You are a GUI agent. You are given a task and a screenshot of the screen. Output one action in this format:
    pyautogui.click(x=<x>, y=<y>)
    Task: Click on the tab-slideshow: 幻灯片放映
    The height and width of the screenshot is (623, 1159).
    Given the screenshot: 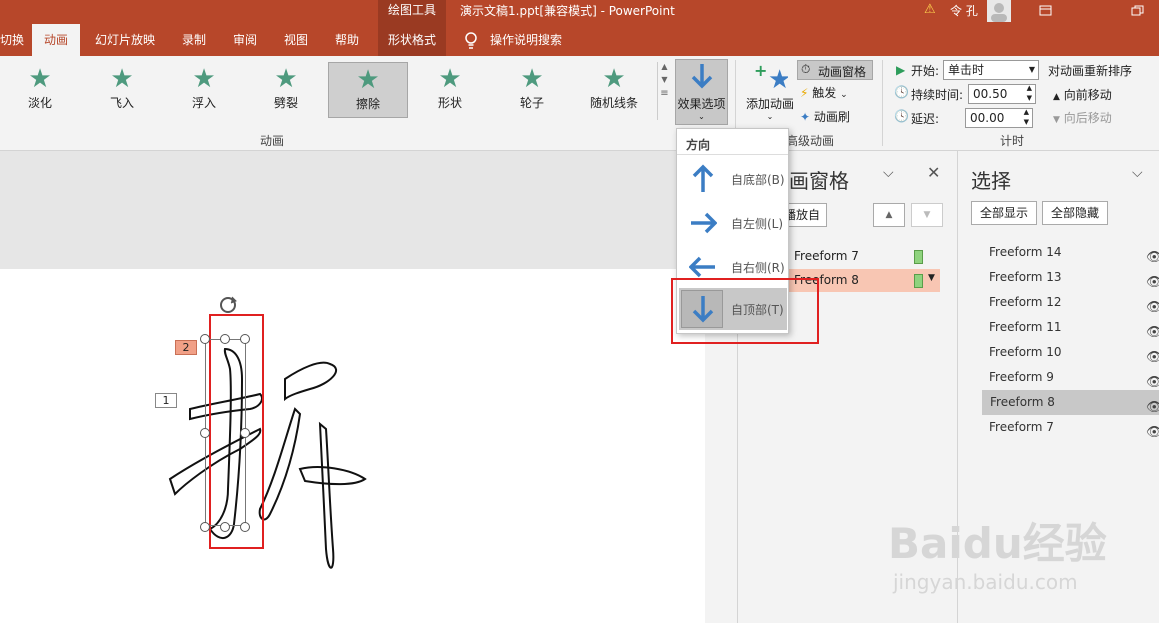 What is the action you would take?
    pyautogui.click(x=125, y=40)
    